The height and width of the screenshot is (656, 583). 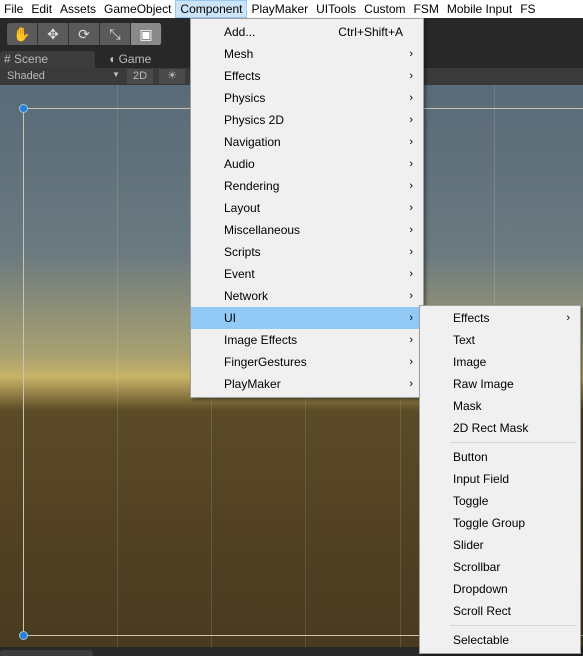 I want to click on tab-game: ◖ Game, so click(x=149, y=59).